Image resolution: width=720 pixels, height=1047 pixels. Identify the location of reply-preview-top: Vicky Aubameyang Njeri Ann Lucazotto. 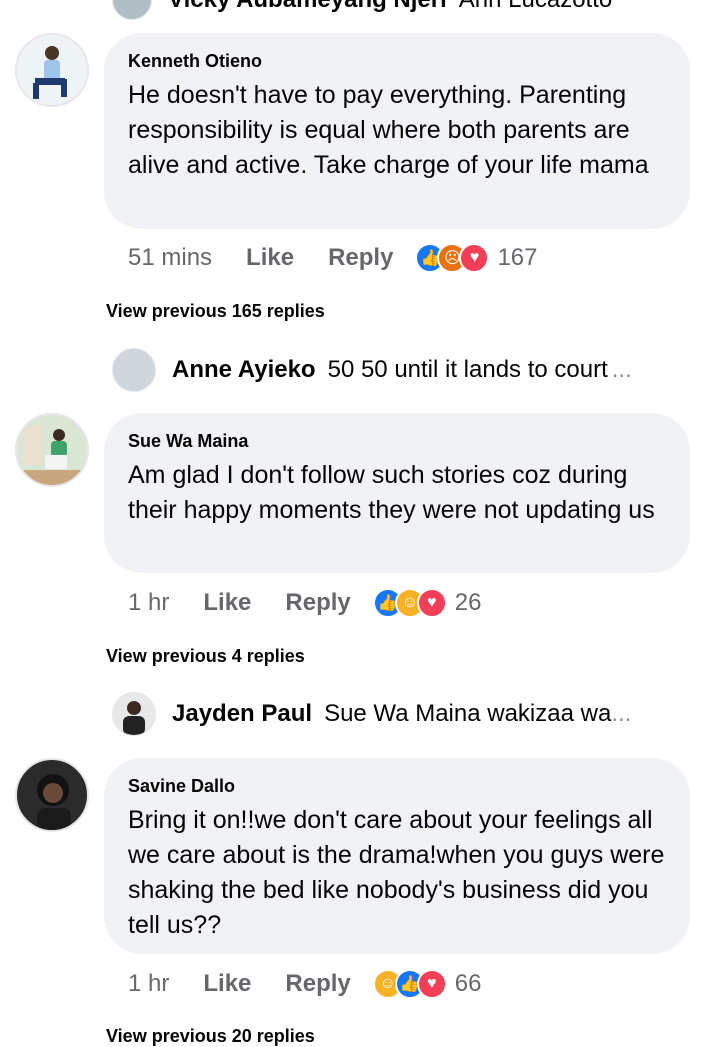
(362, 10).